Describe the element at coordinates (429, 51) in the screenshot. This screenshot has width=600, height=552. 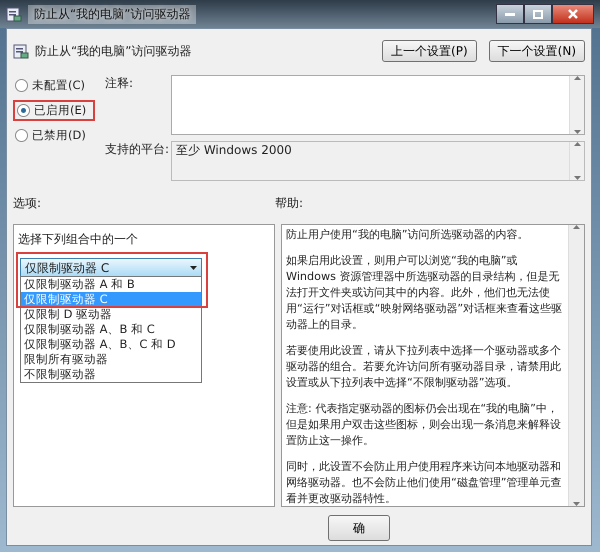
I see `nav-button: 上一个设置(P)` at that location.